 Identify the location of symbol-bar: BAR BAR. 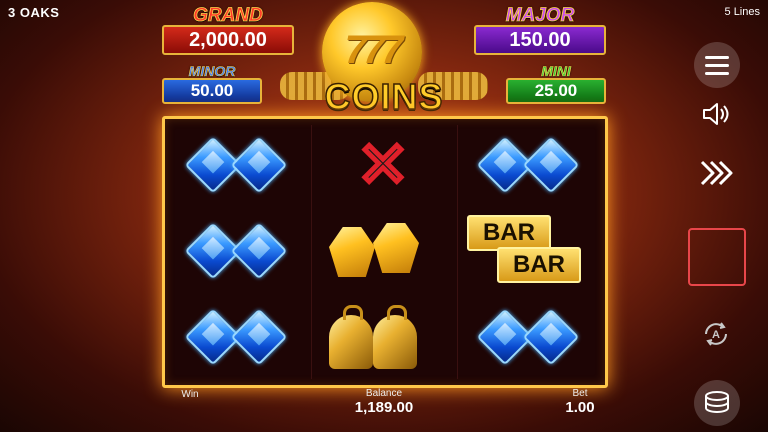
(531, 252).